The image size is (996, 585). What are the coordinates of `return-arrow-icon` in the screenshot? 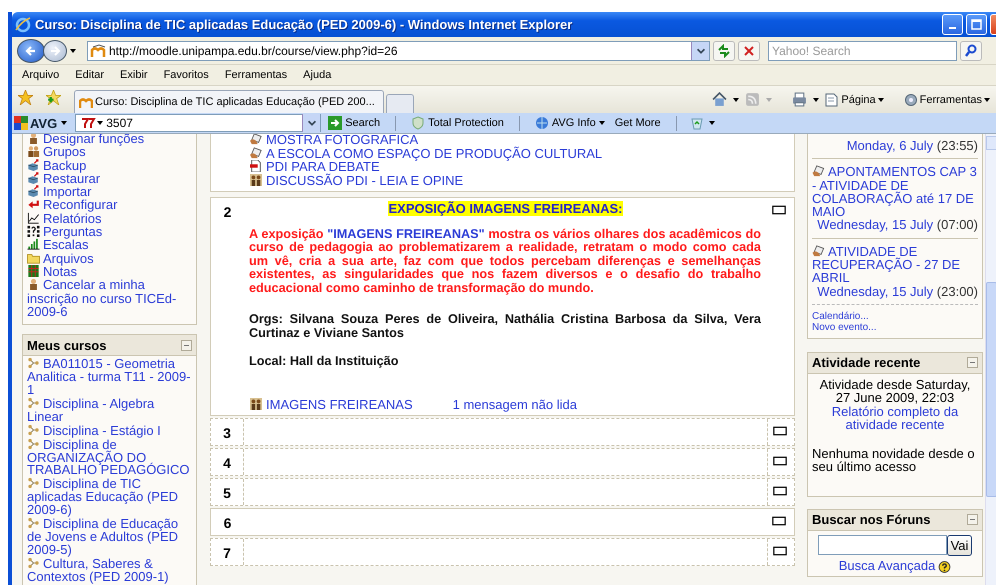 It's located at (33, 204).